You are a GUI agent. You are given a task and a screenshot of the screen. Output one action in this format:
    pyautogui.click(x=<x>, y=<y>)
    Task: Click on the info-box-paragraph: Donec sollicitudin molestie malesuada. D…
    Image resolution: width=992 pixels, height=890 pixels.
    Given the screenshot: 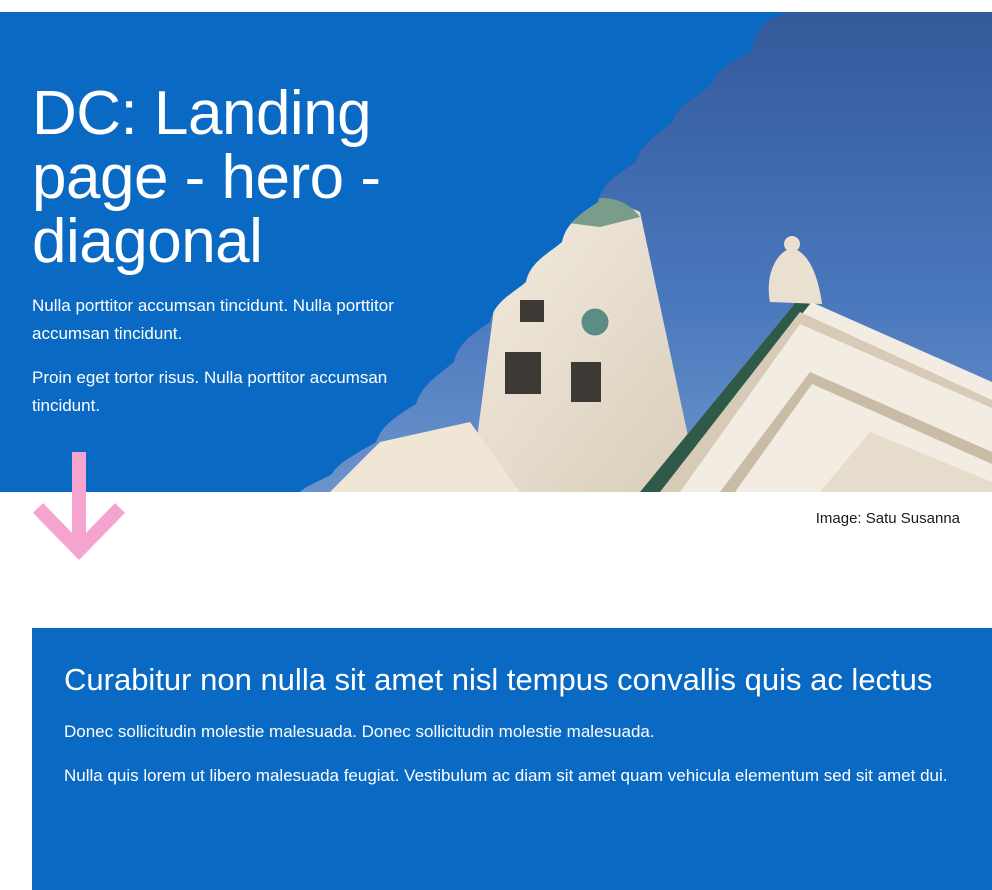 What is the action you would take?
    pyautogui.click(x=359, y=731)
    